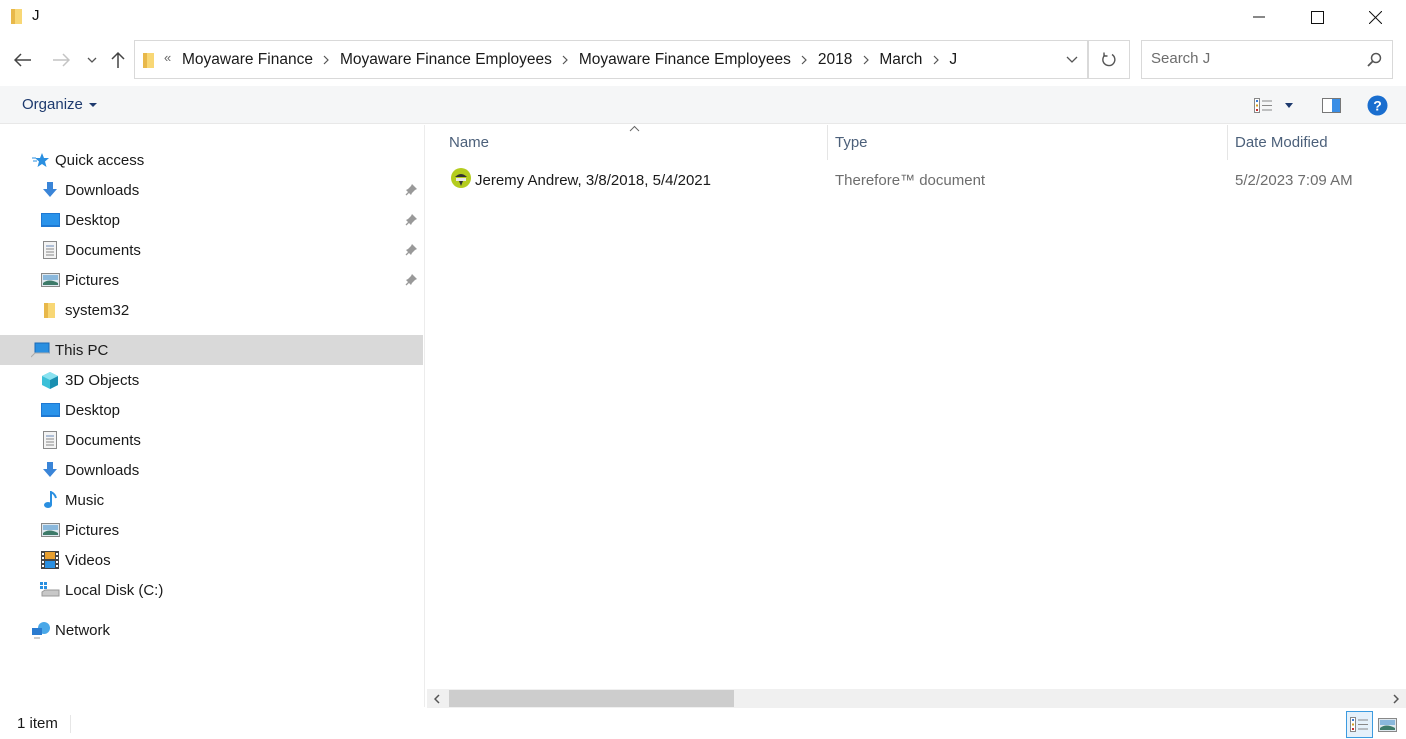 The image size is (1406, 739). What do you see at coordinates (211, 440) in the screenshot?
I see `nav-documents: Documents` at bounding box center [211, 440].